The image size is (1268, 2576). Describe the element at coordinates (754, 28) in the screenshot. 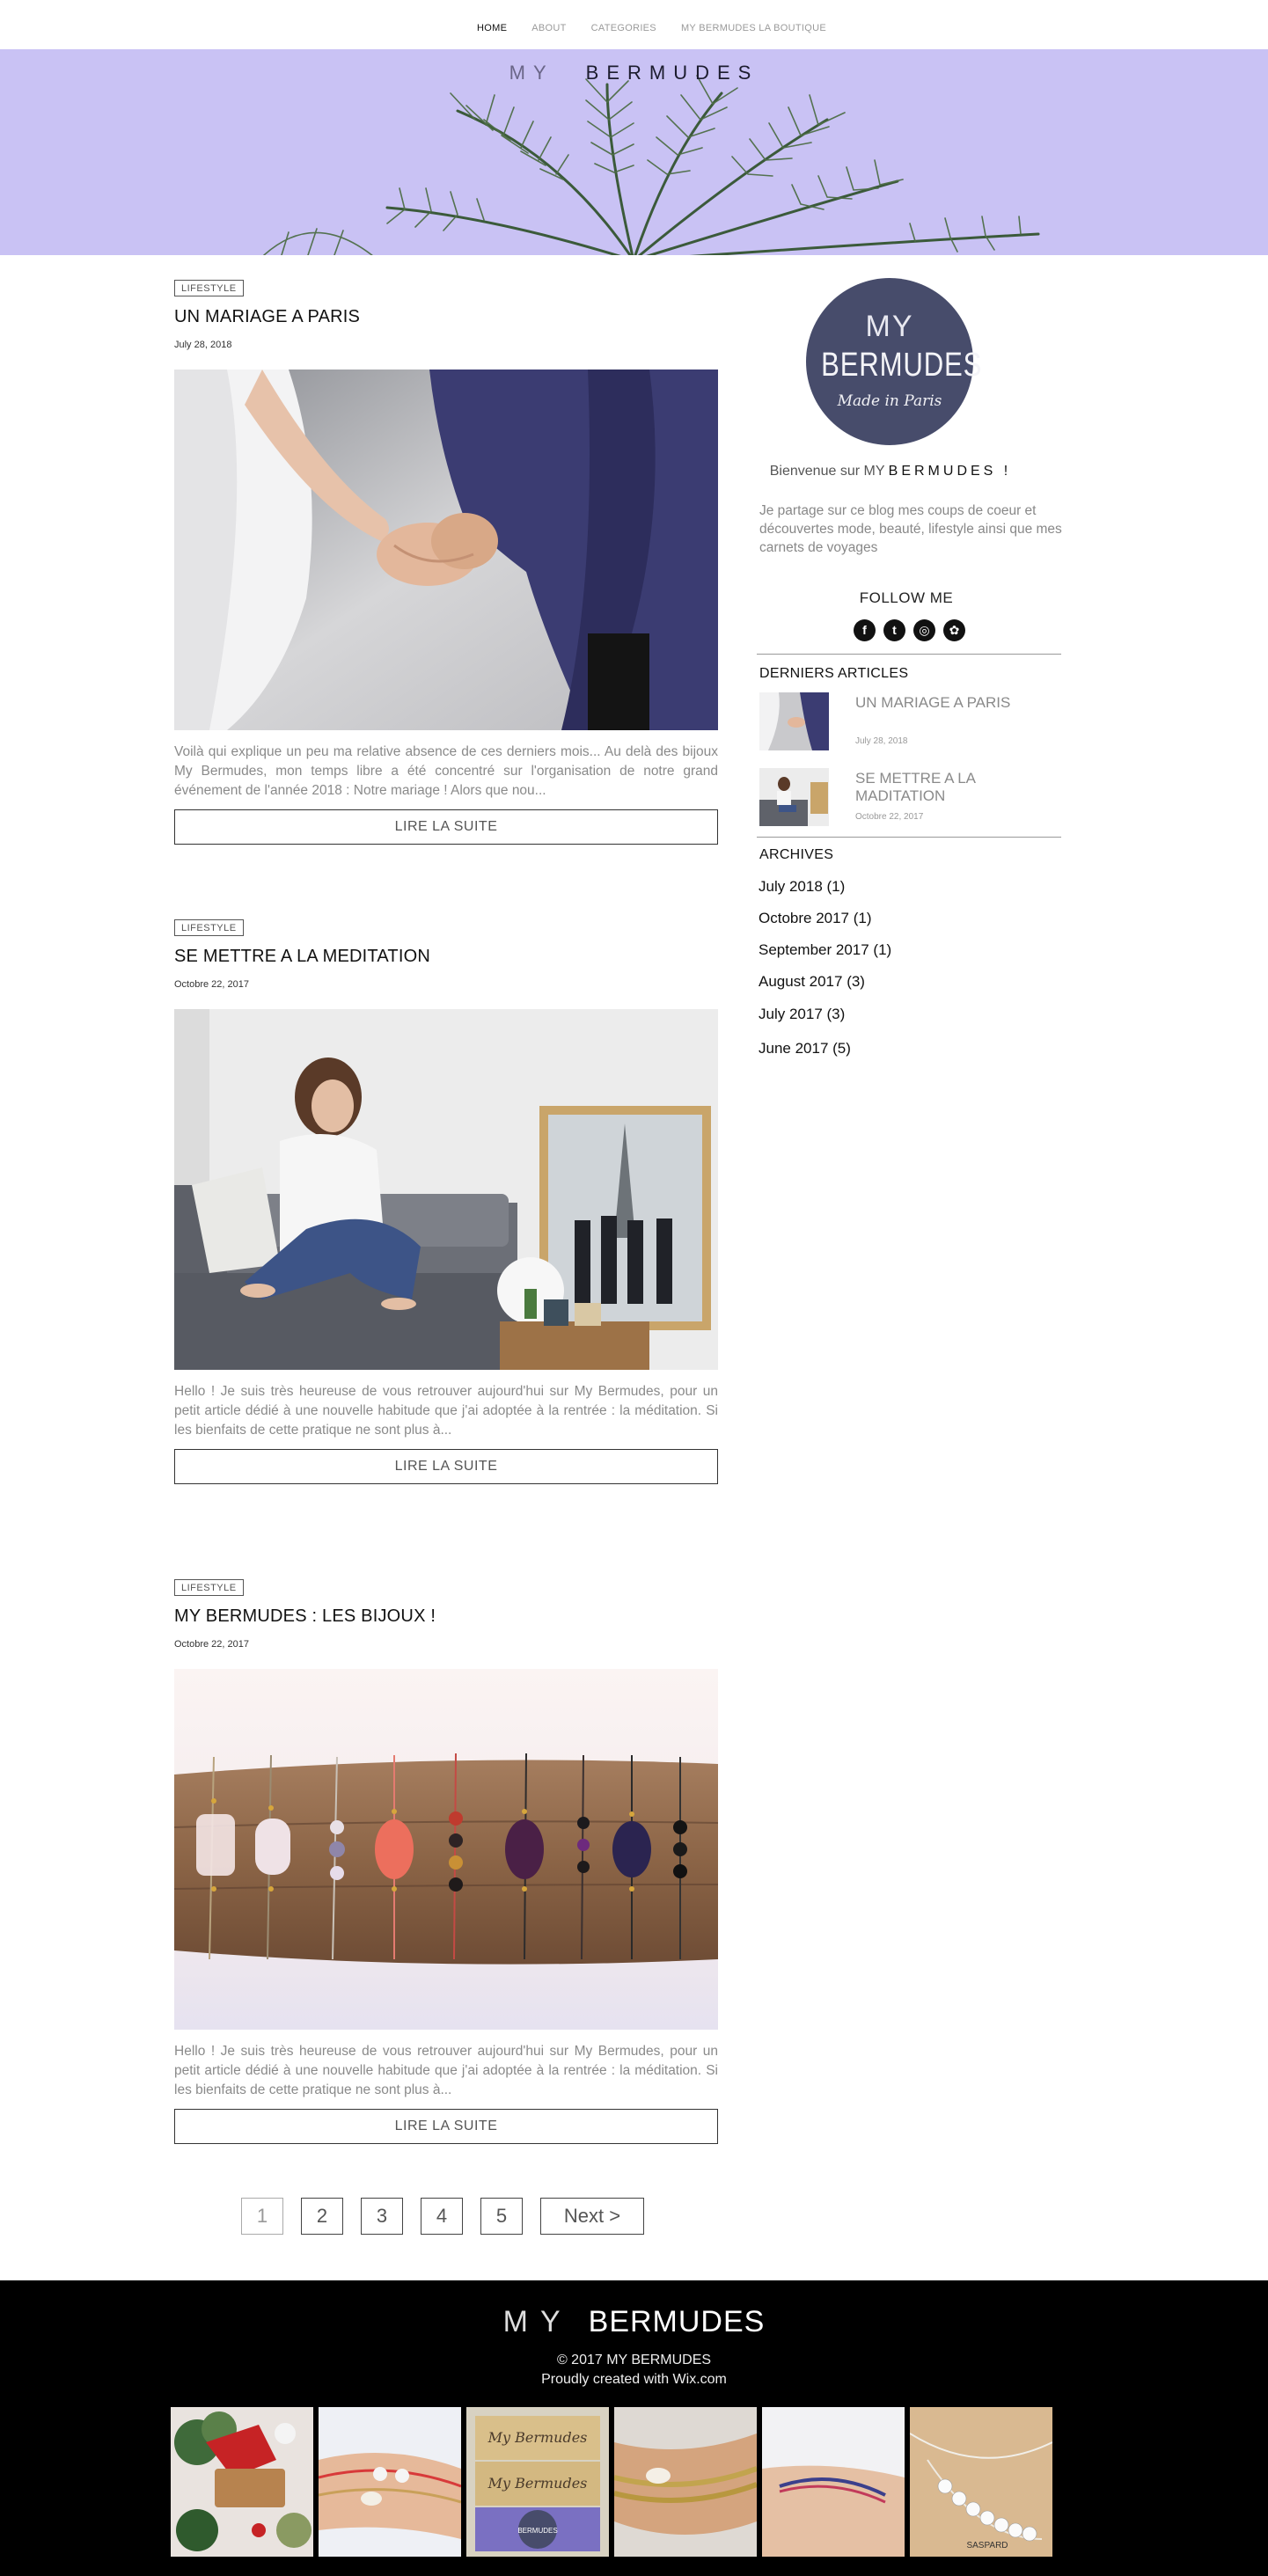

I see `nav-item-boutique: MY BERMUDES LA BOUTIQUE` at that location.